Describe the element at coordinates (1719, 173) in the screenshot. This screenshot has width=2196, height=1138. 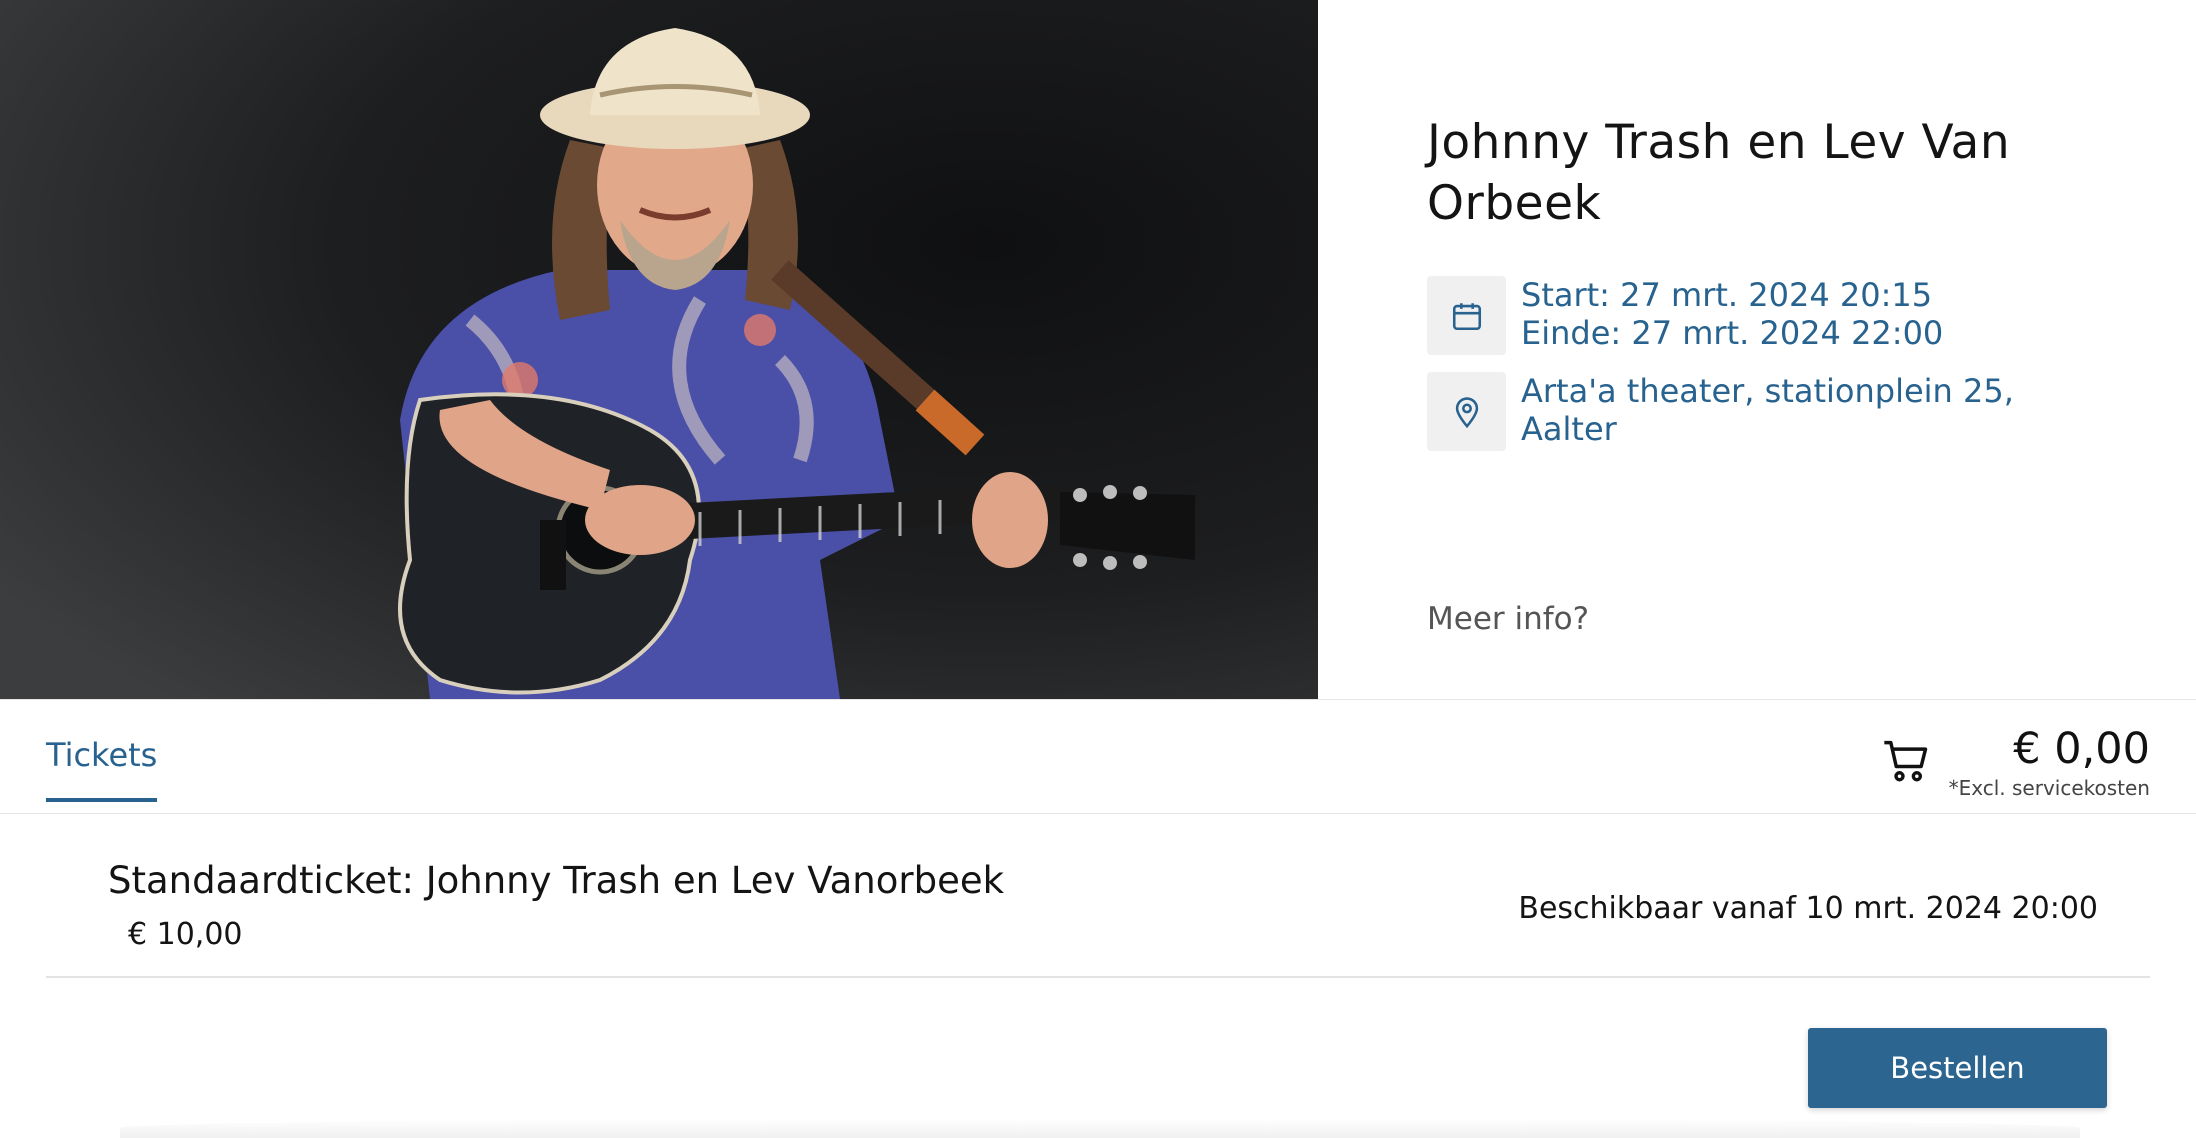
I see `event-title: Johnny Trash en Lev Van Orbeek` at that location.